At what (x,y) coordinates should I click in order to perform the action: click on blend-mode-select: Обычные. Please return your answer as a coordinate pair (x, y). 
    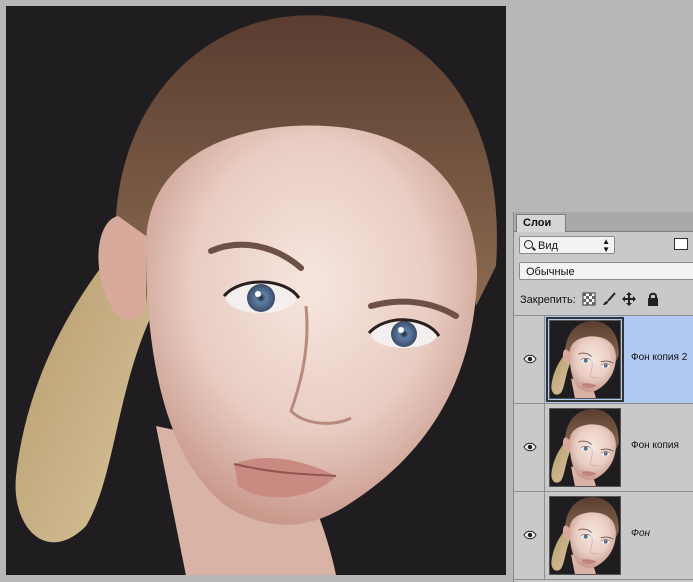
    Looking at the image, I should click on (606, 271).